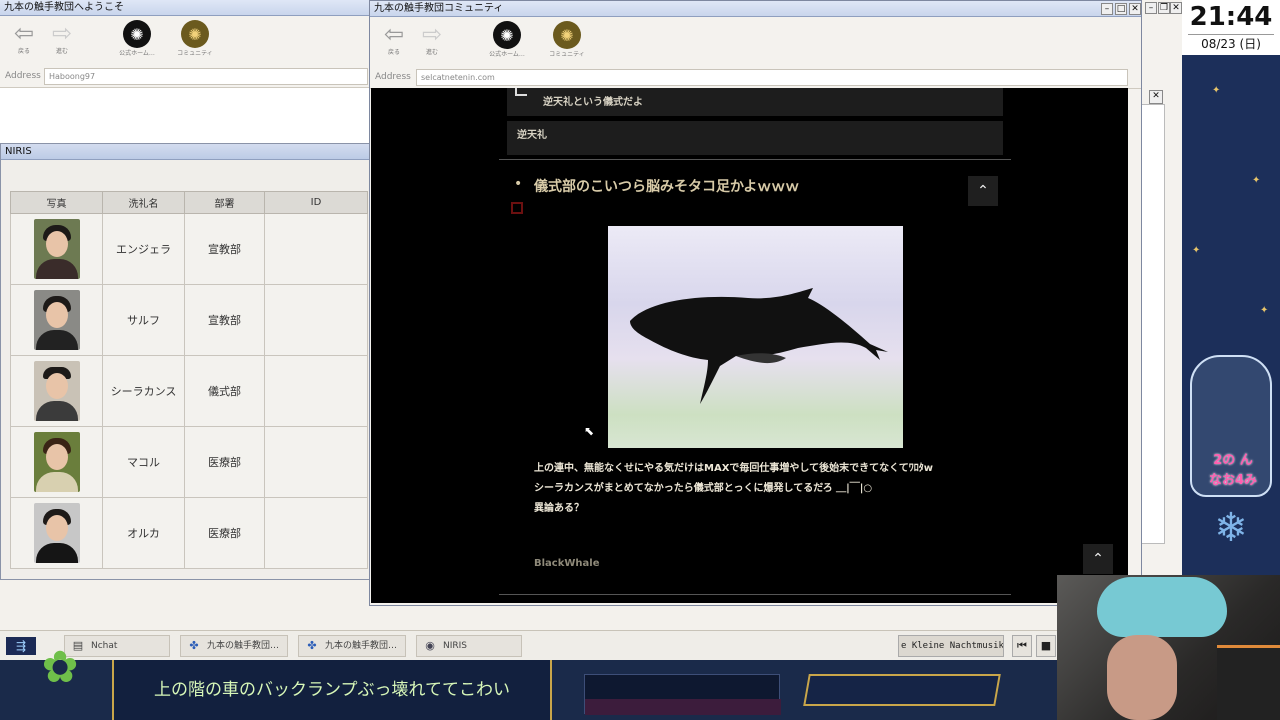 The image size is (1280, 720). Describe the element at coordinates (567, 54) in the screenshot. I see `community-label: コミュニティ` at that location.